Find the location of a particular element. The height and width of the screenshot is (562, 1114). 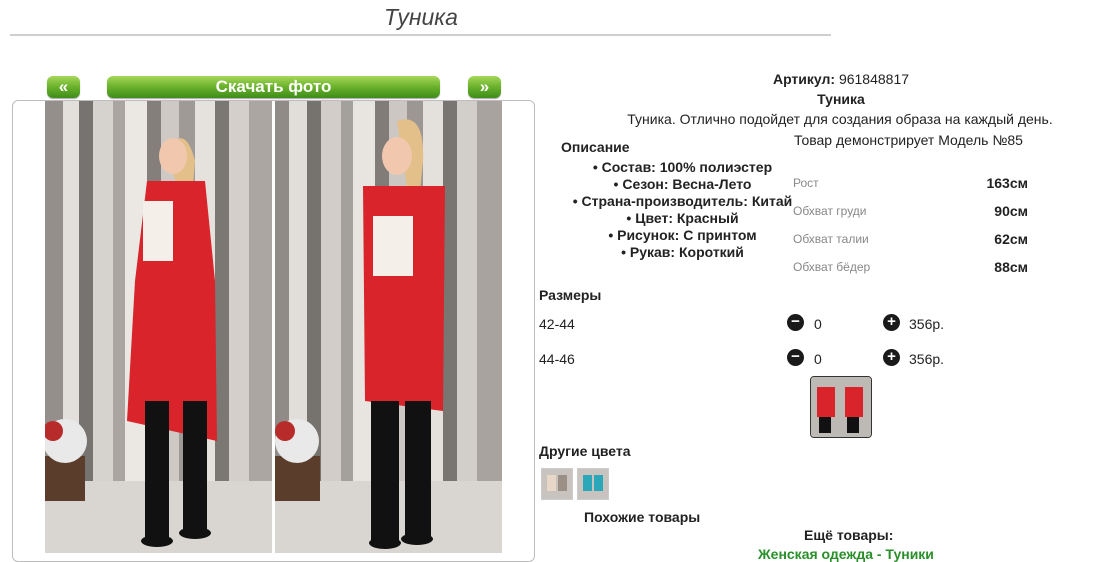

measurement-label: Рост is located at coordinates (806, 183).